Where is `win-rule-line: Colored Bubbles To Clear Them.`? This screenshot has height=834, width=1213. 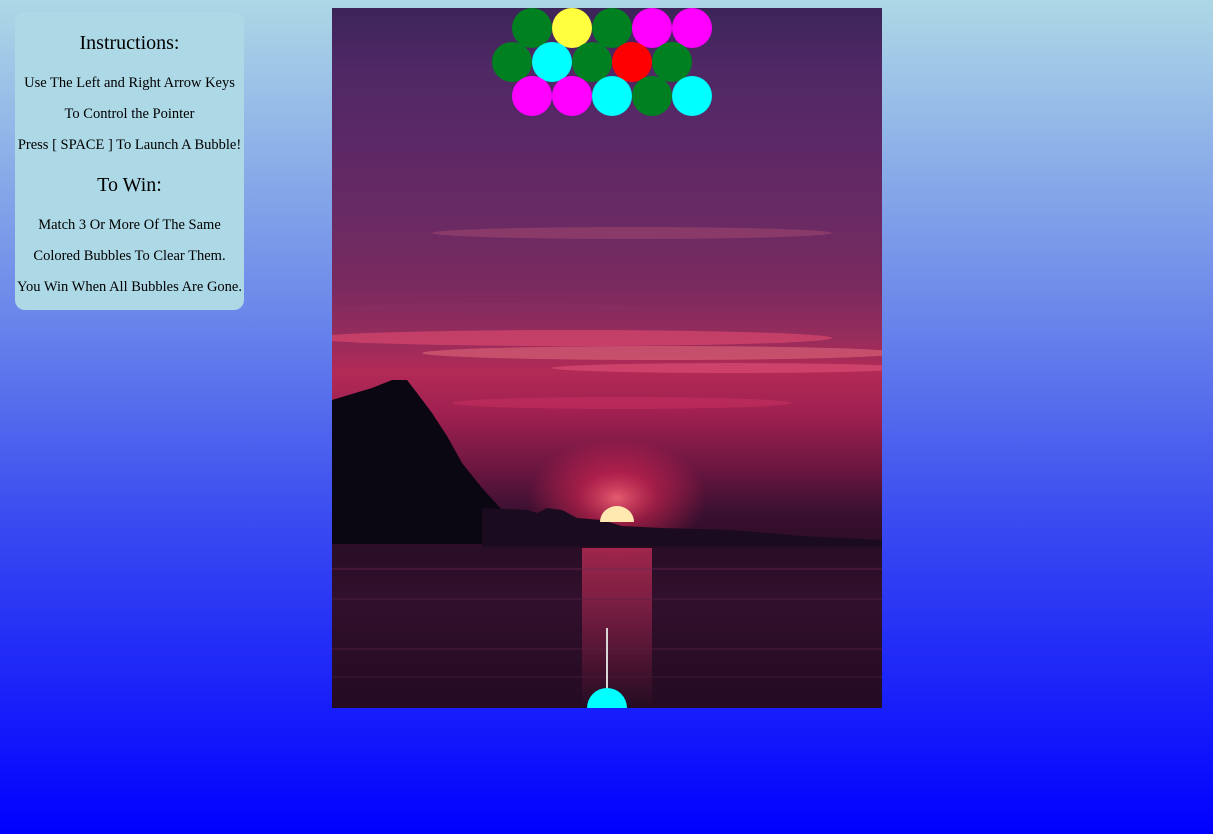 win-rule-line: Colored Bubbles To Clear Them. is located at coordinates (129, 256).